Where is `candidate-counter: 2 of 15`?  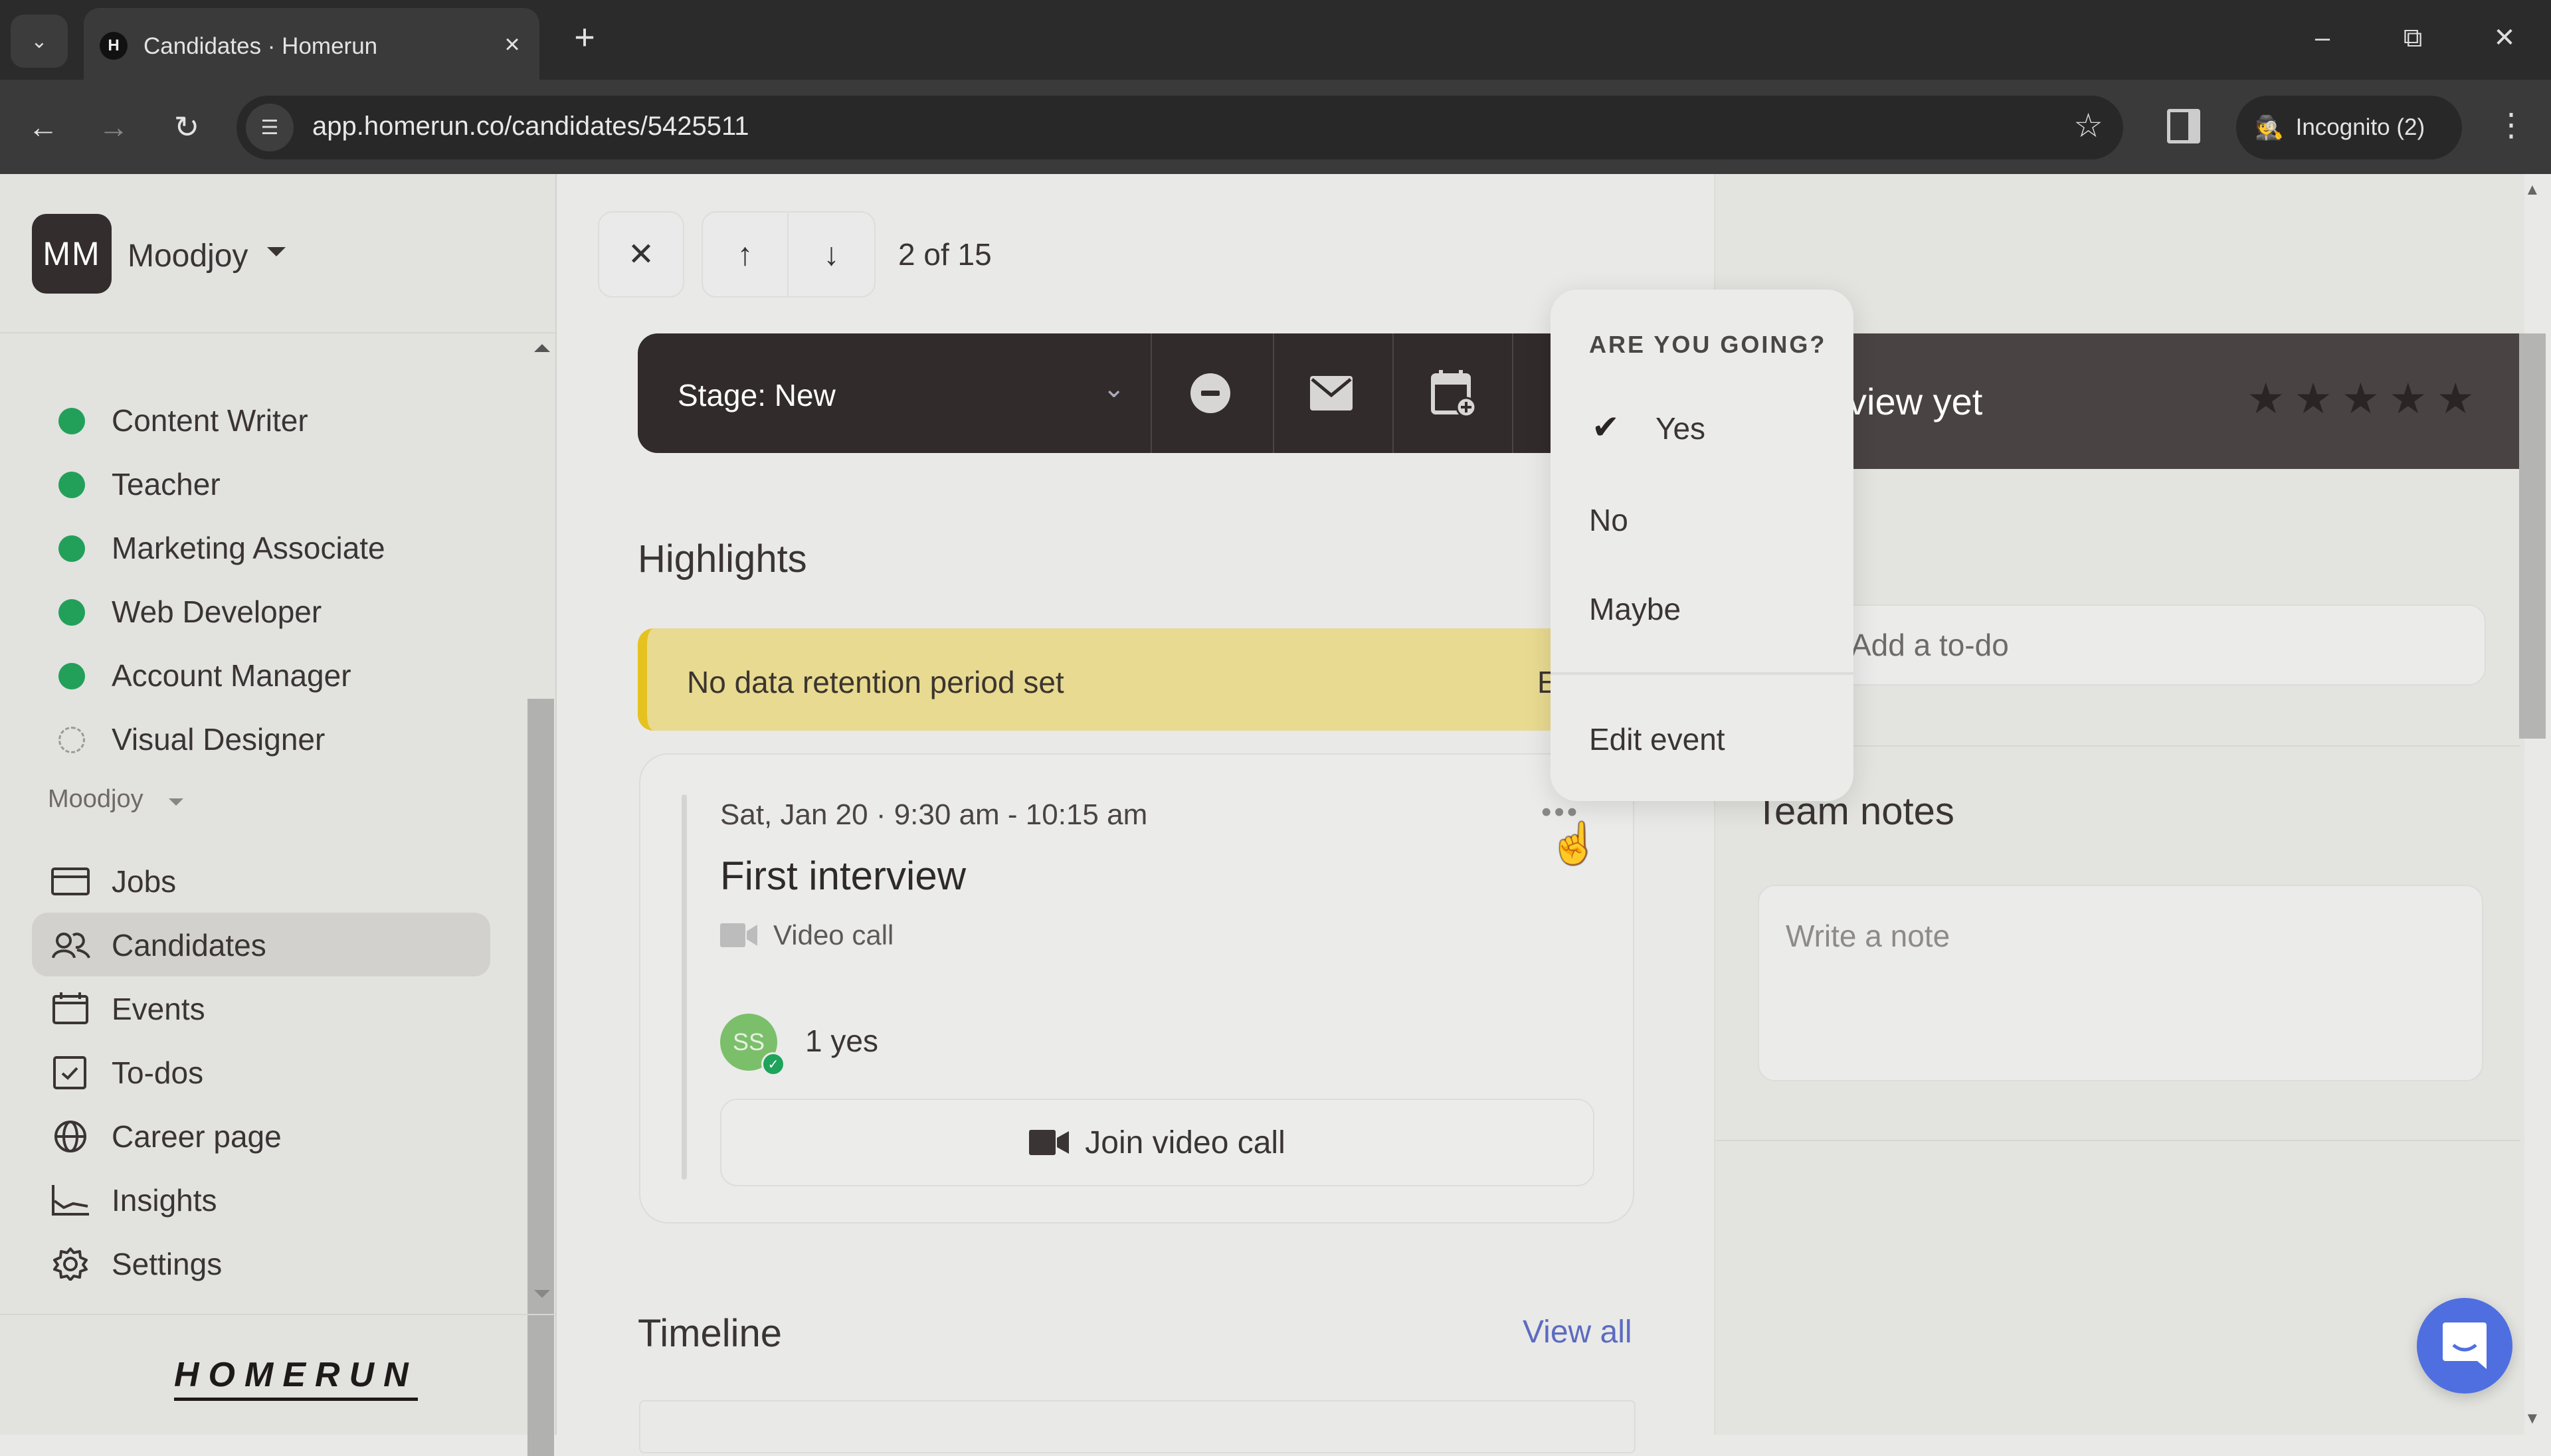 candidate-counter: 2 of 15 is located at coordinates (945, 254).